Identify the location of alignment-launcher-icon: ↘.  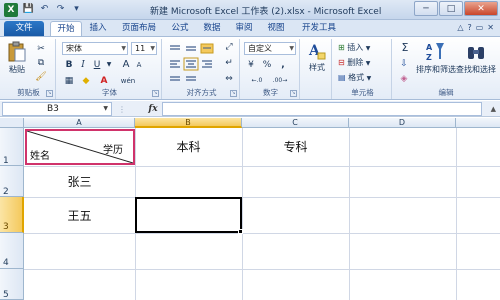
(233, 93).